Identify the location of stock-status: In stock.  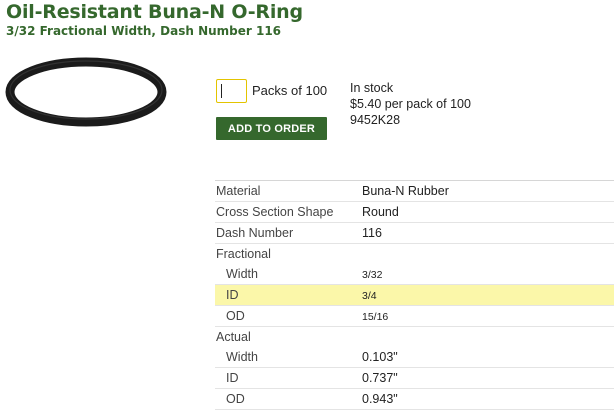
(372, 88).